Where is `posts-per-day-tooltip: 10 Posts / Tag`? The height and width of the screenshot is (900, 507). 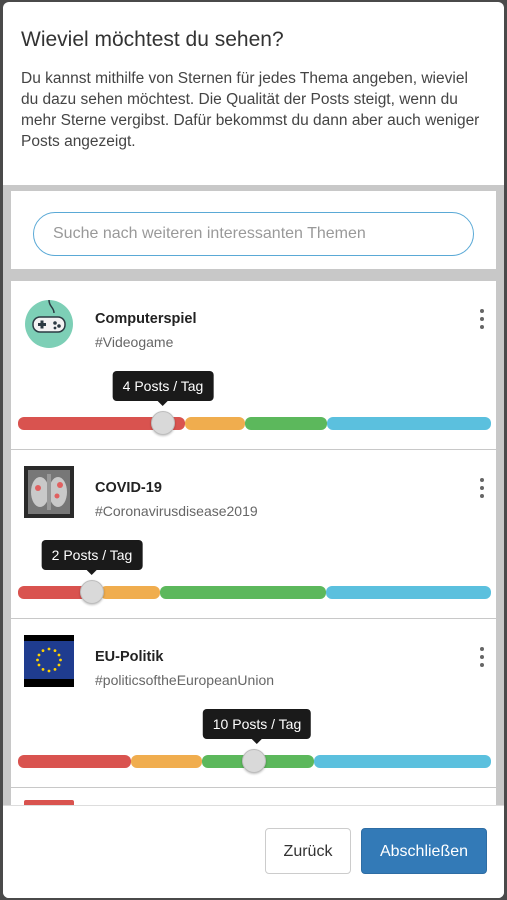
posts-per-day-tooltip: 10 Posts / Tag is located at coordinates (257, 726).